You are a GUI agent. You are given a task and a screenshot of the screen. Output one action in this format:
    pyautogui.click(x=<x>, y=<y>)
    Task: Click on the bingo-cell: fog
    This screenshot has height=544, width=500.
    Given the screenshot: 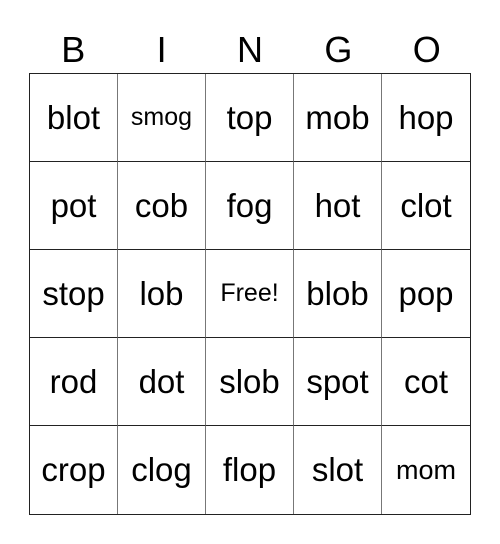 What is the action you would take?
    pyautogui.click(x=250, y=206)
    